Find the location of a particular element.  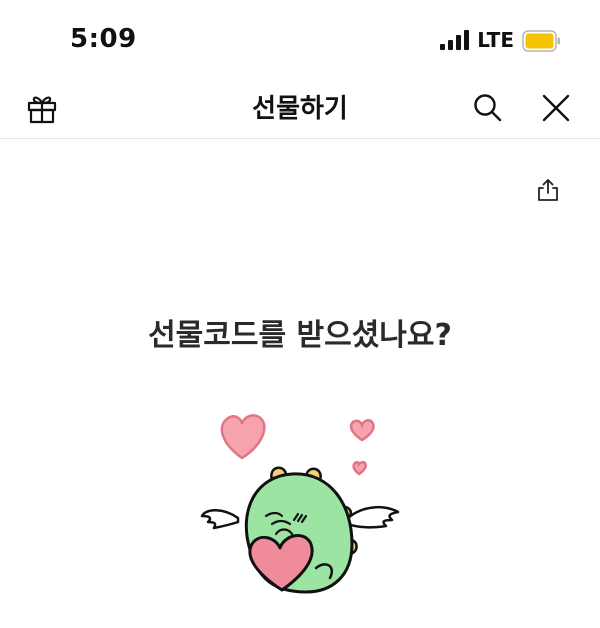

status-bar: 5:09 LTE is located at coordinates (300, 40).